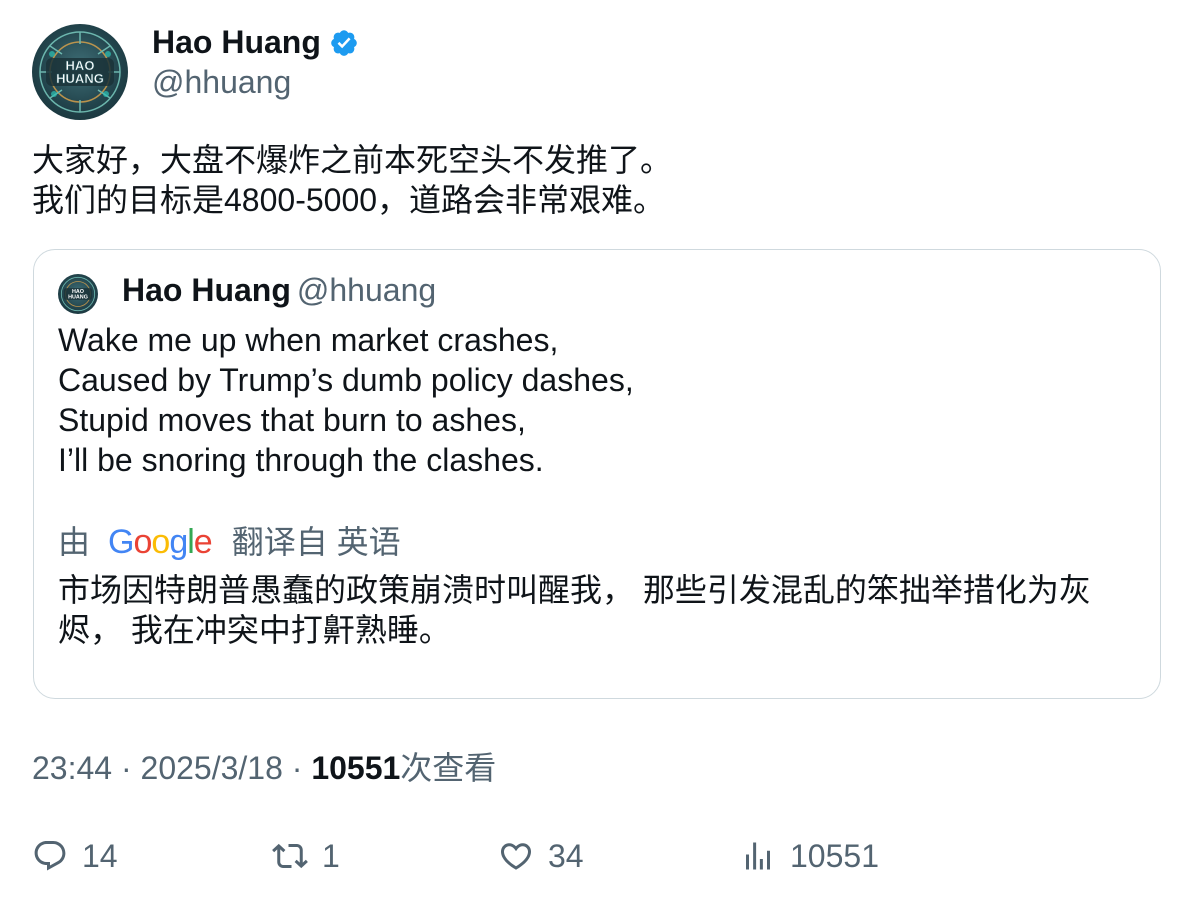  What do you see at coordinates (100, 856) in the screenshot?
I see `reply-count: 14` at bounding box center [100, 856].